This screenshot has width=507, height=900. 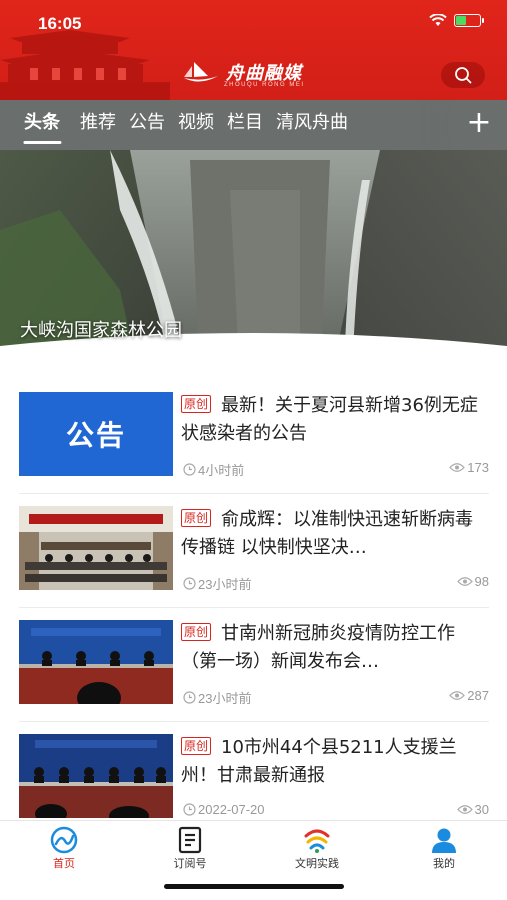 I want to click on nav-subscriptions-label: 订阅号, so click(x=190, y=863).